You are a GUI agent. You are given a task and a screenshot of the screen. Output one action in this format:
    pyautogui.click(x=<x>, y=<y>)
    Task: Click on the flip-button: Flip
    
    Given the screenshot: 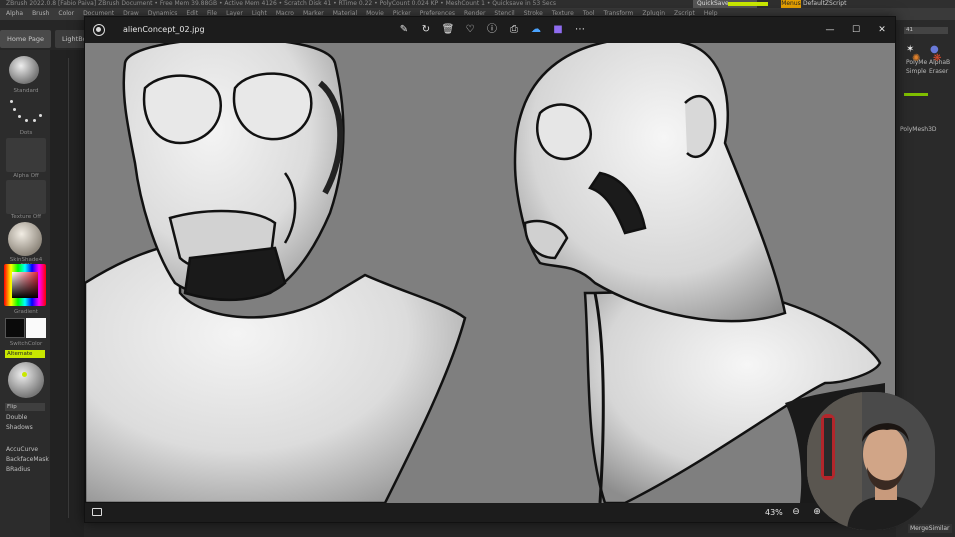 What is the action you would take?
    pyautogui.click(x=25, y=407)
    